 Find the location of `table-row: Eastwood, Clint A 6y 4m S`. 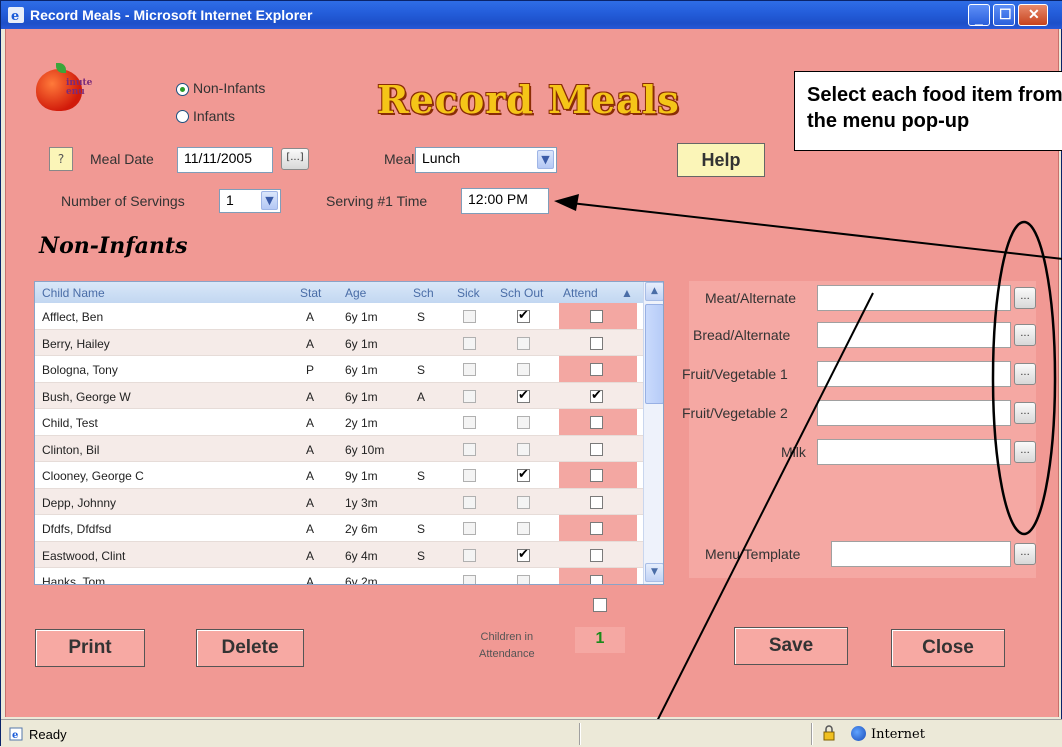

table-row: Eastwood, Clint A 6y 4m S is located at coordinates (339, 554).